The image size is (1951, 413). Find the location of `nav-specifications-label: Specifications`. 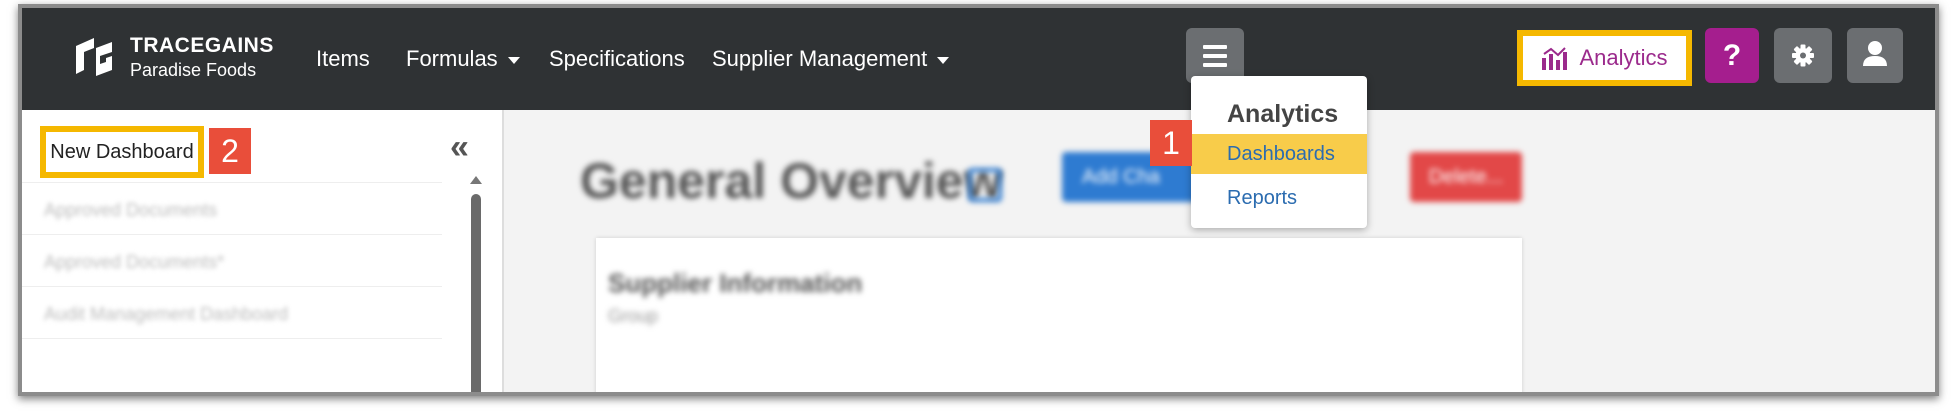

nav-specifications-label: Specifications is located at coordinates (617, 58).